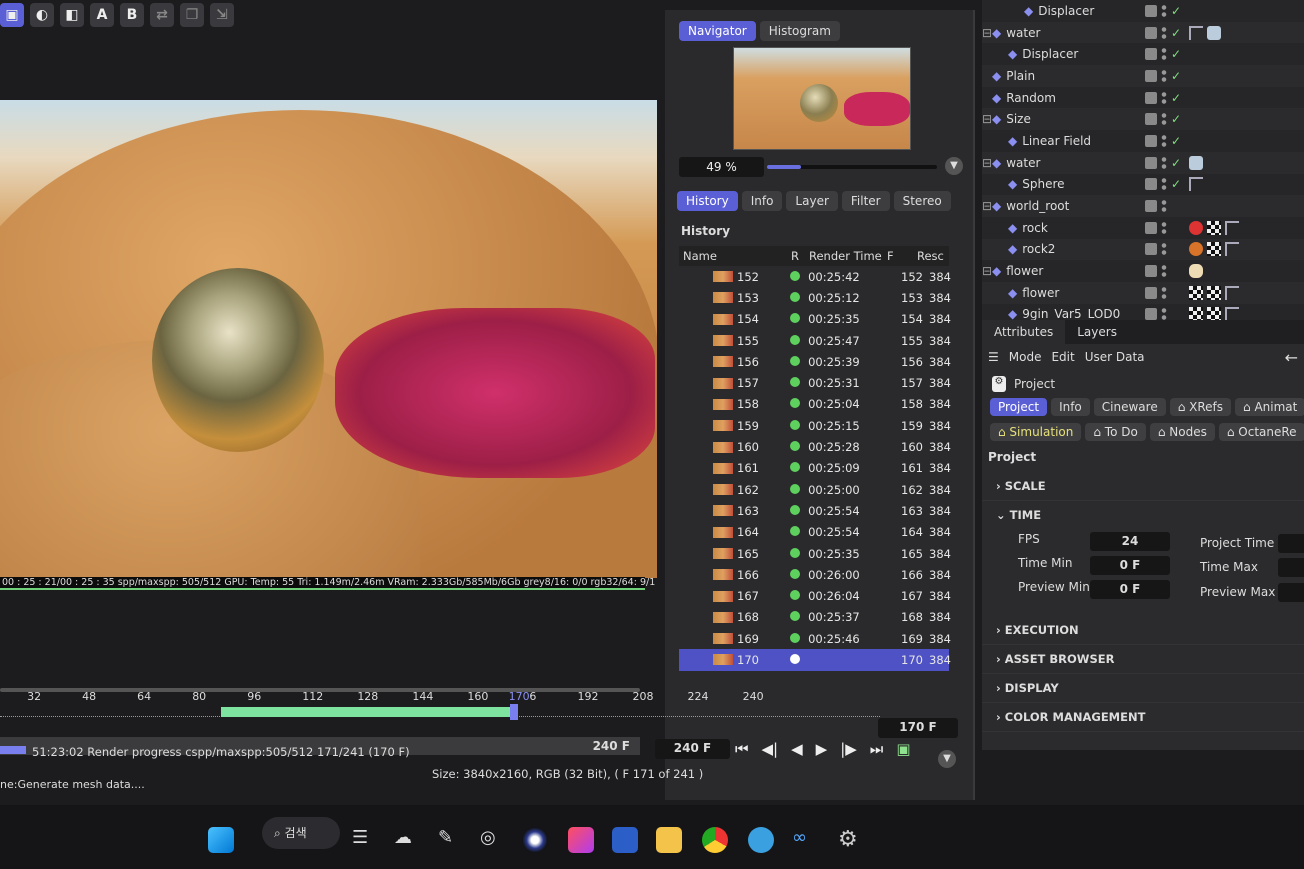 This screenshot has height=869, width=1304. Describe the element at coordinates (903, 749) in the screenshot. I see `render-icon: ▣` at that location.